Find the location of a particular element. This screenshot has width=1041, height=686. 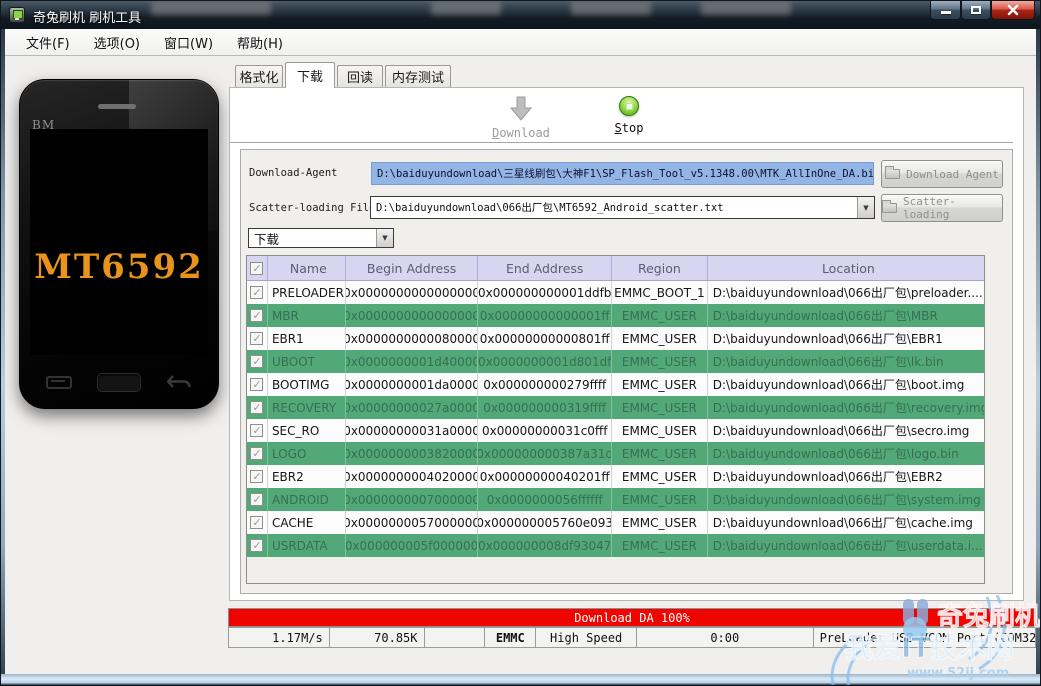

window-border-left is located at coordinates (3, 352).